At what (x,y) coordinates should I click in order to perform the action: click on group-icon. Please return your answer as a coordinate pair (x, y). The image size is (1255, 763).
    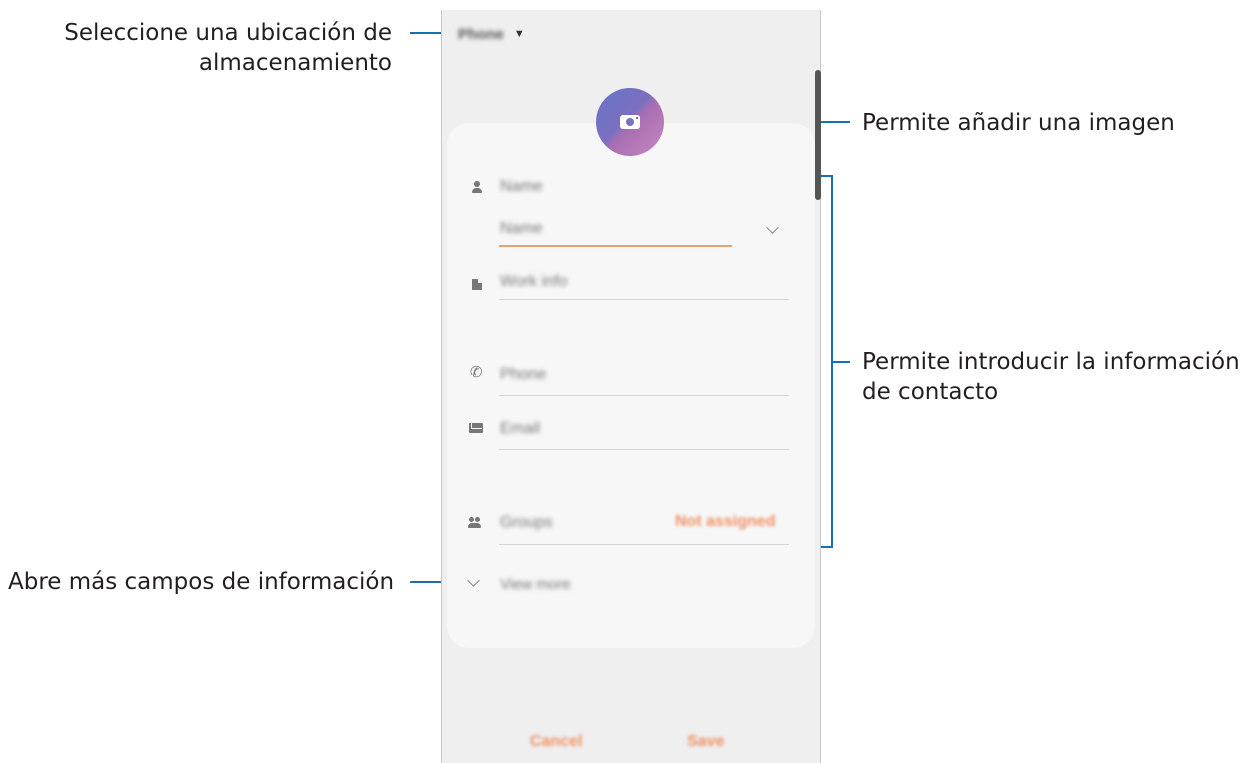
    Looking at the image, I should click on (475, 523).